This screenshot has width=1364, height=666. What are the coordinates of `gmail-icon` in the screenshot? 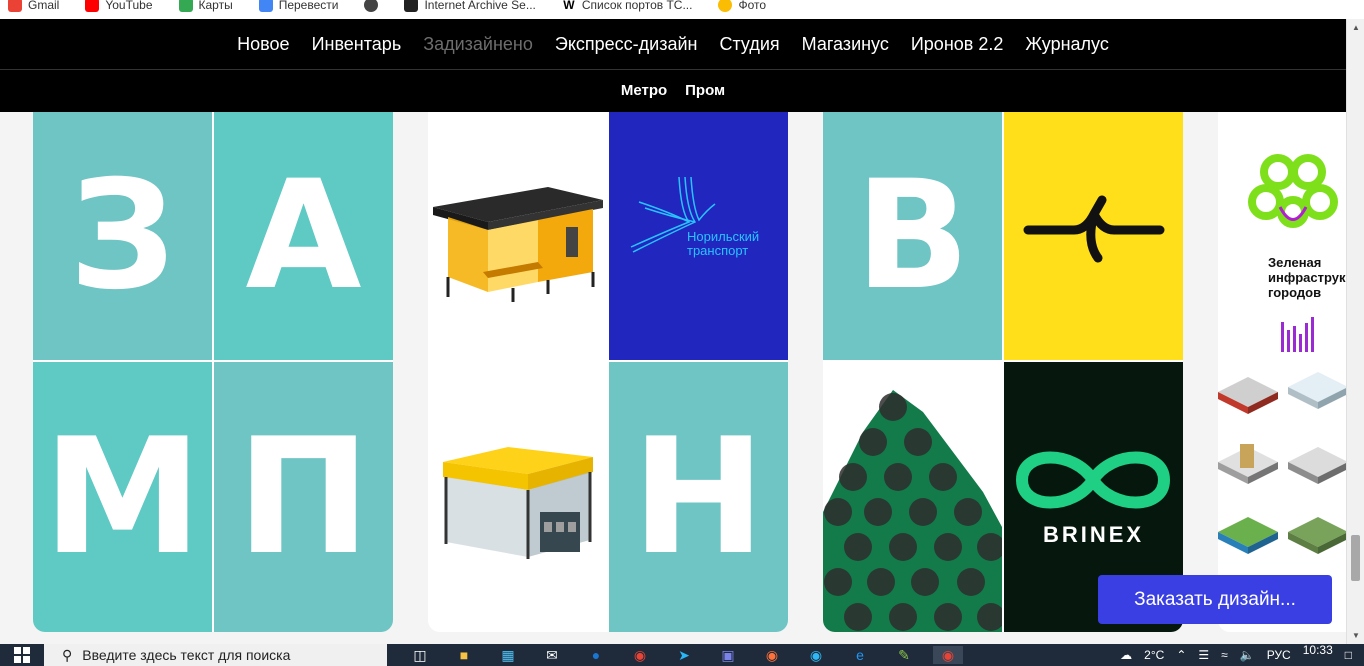 It's located at (15, 6).